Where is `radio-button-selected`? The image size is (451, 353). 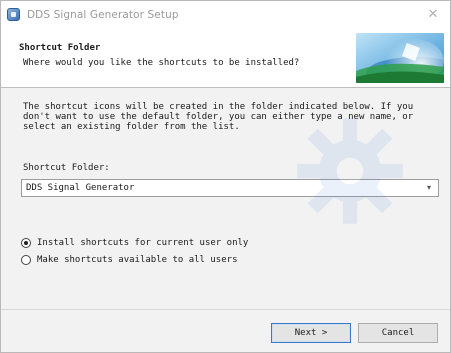
radio-button-selected is located at coordinates (26, 243).